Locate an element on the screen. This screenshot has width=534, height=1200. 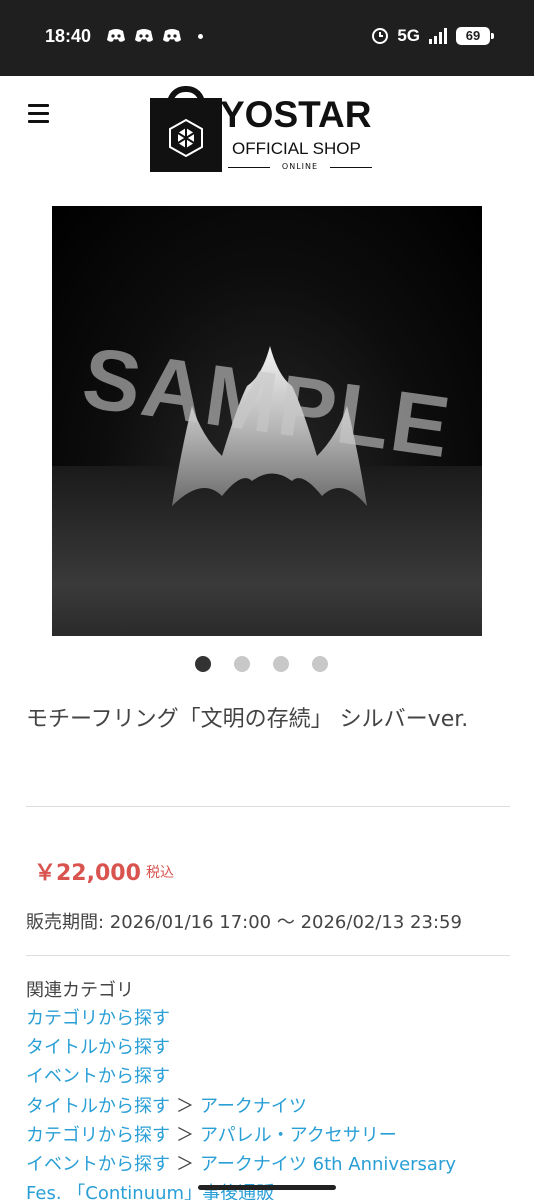
tax-label: 税込 is located at coordinates (160, 873).